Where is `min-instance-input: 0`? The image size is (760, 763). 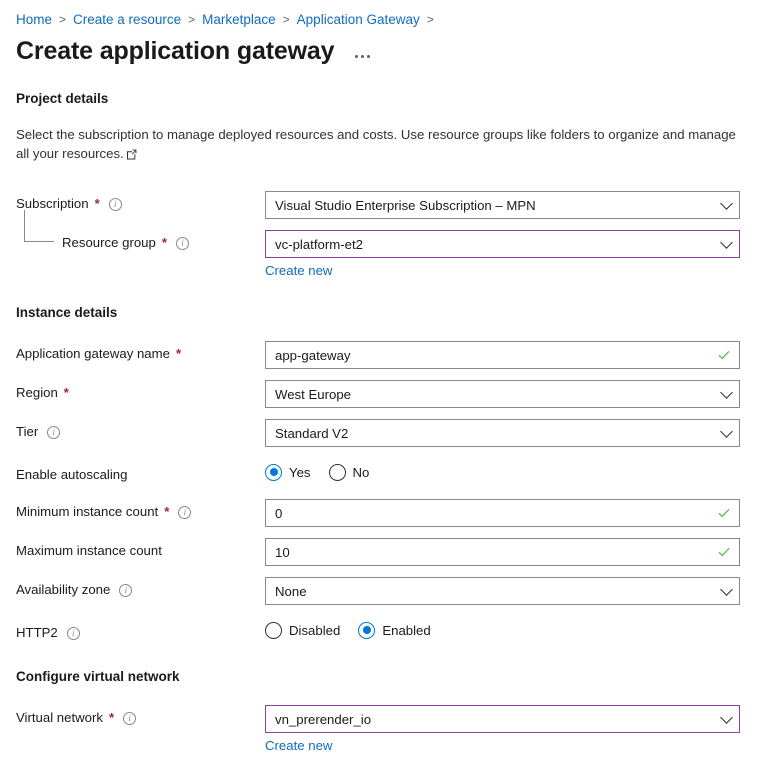 min-instance-input: 0 is located at coordinates (502, 513).